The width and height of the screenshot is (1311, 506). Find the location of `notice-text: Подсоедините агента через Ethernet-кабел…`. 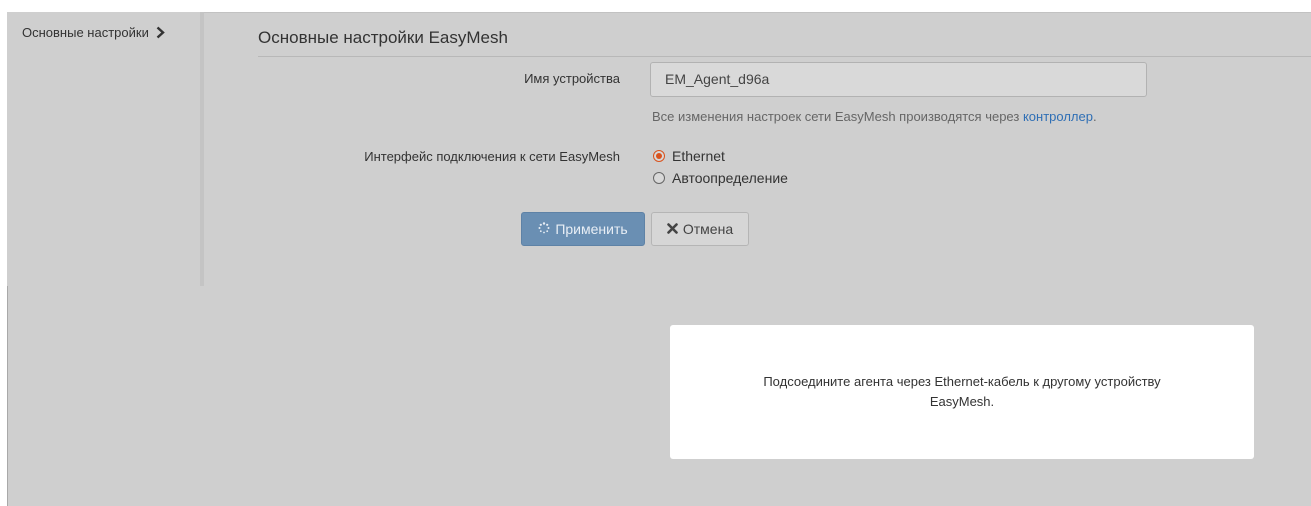

notice-text: Подсоедините агента через Ethernet-кабел… is located at coordinates (962, 391).